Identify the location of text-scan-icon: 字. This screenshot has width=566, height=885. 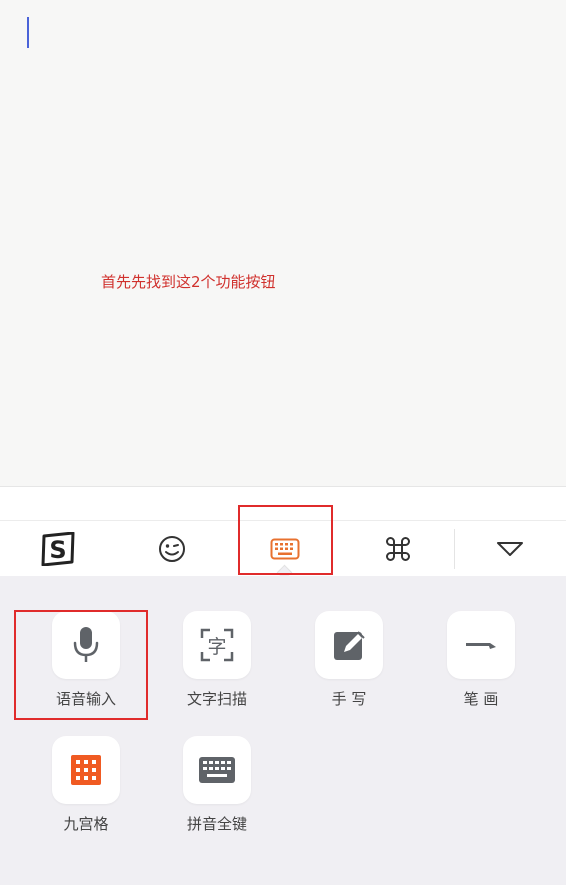
(217, 645).